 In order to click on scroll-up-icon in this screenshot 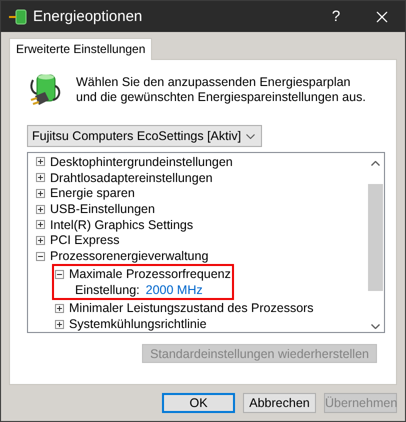, I will do `click(375, 163)`.